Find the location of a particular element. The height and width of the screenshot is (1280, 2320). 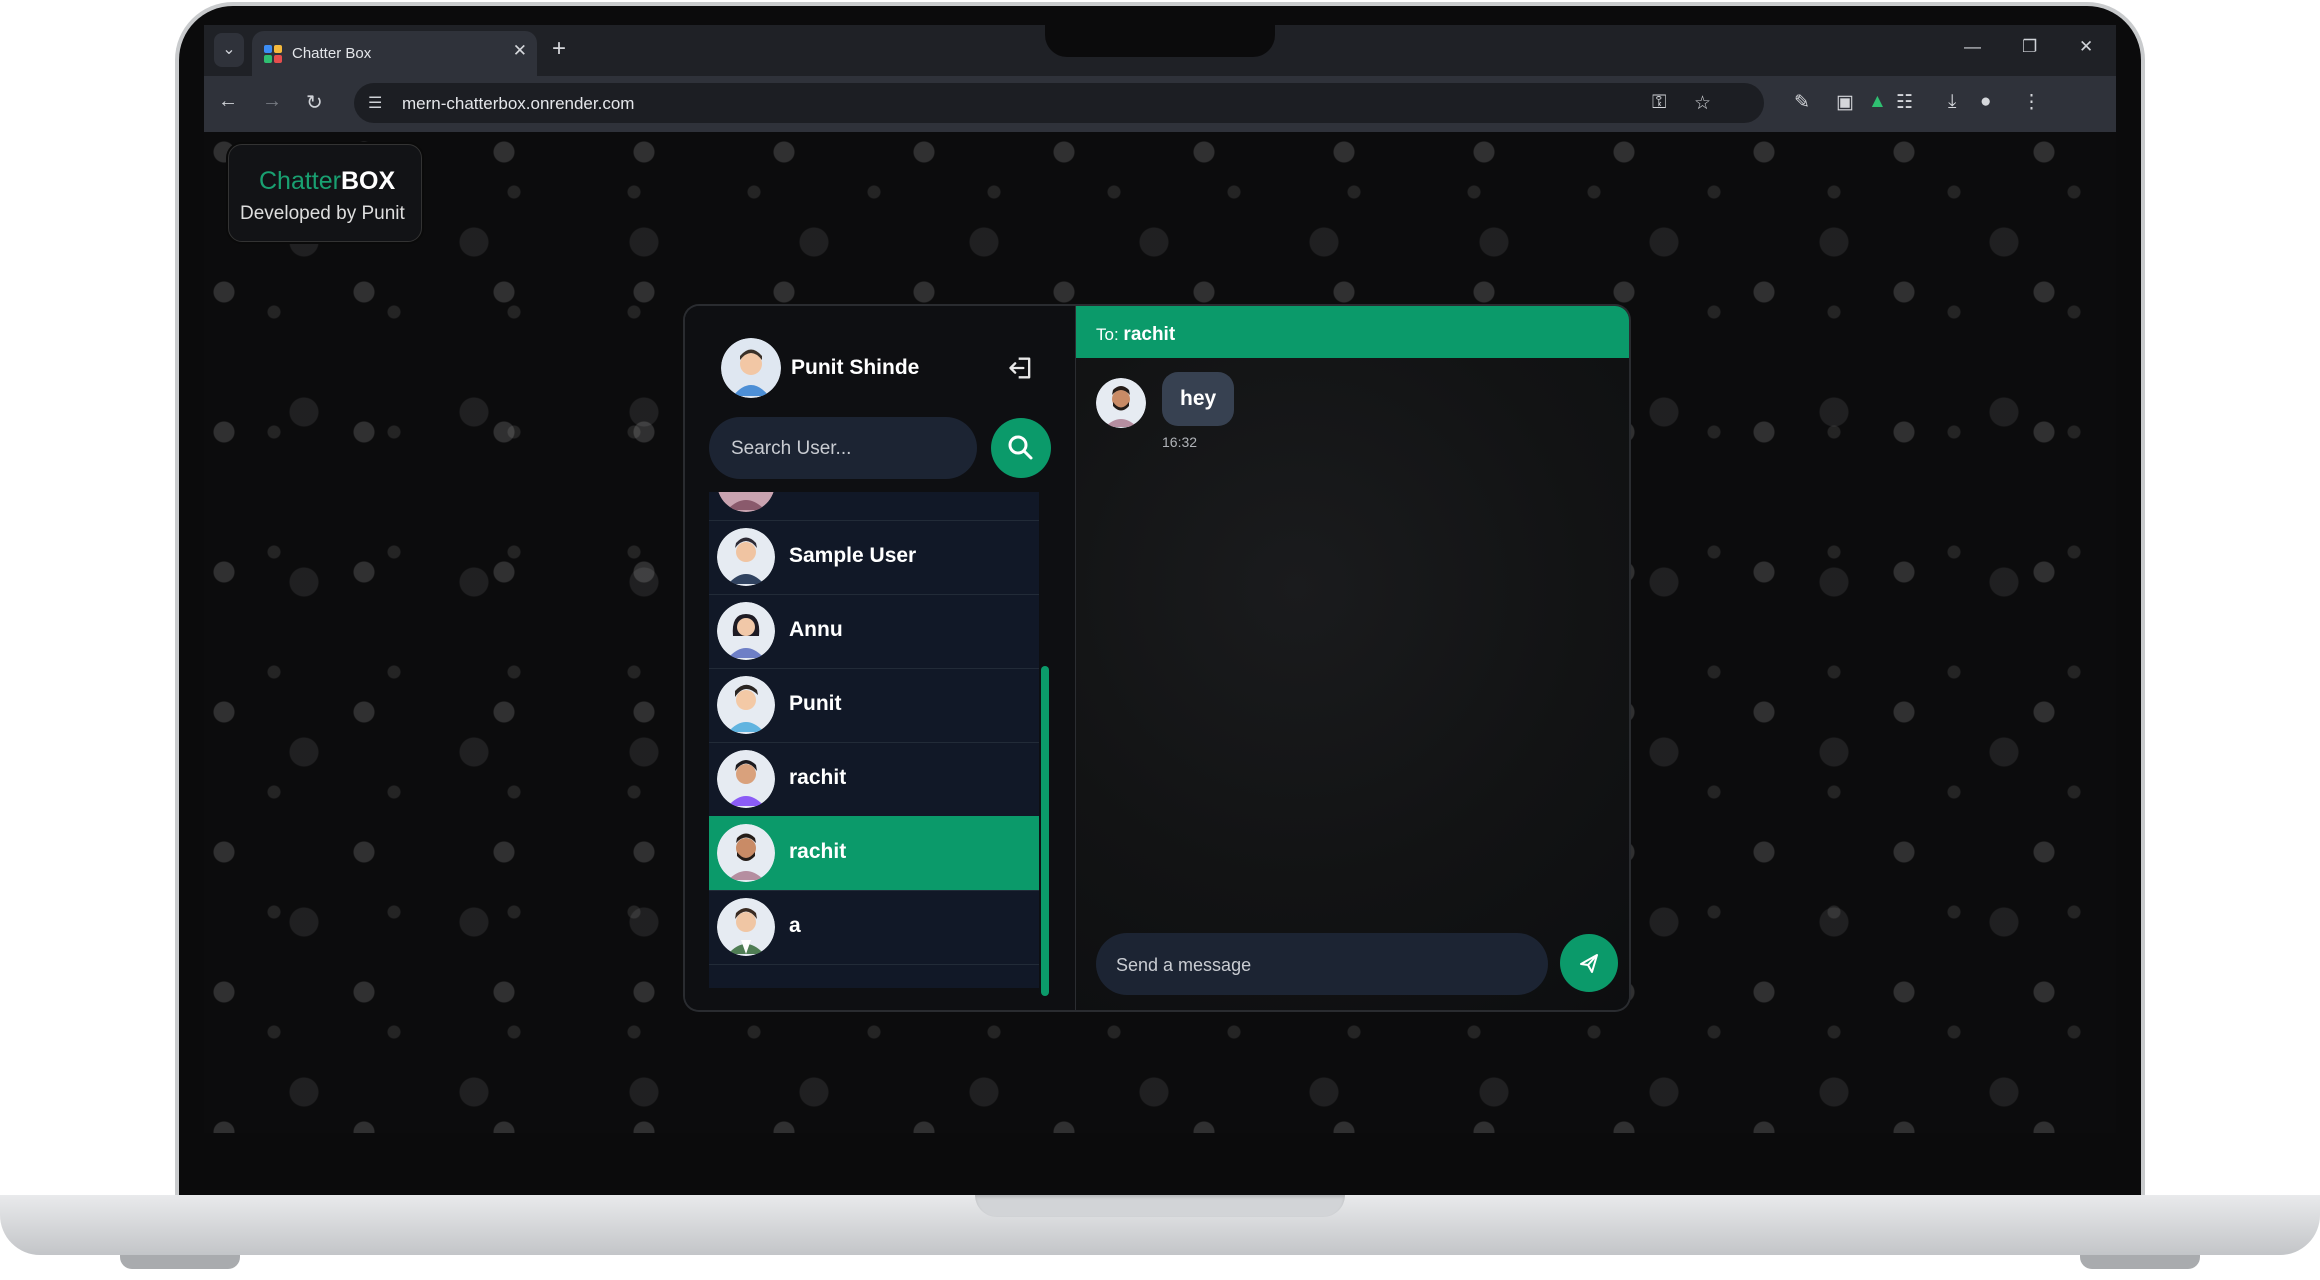

notion-extension-icon: ▣ is located at coordinates (1845, 102).